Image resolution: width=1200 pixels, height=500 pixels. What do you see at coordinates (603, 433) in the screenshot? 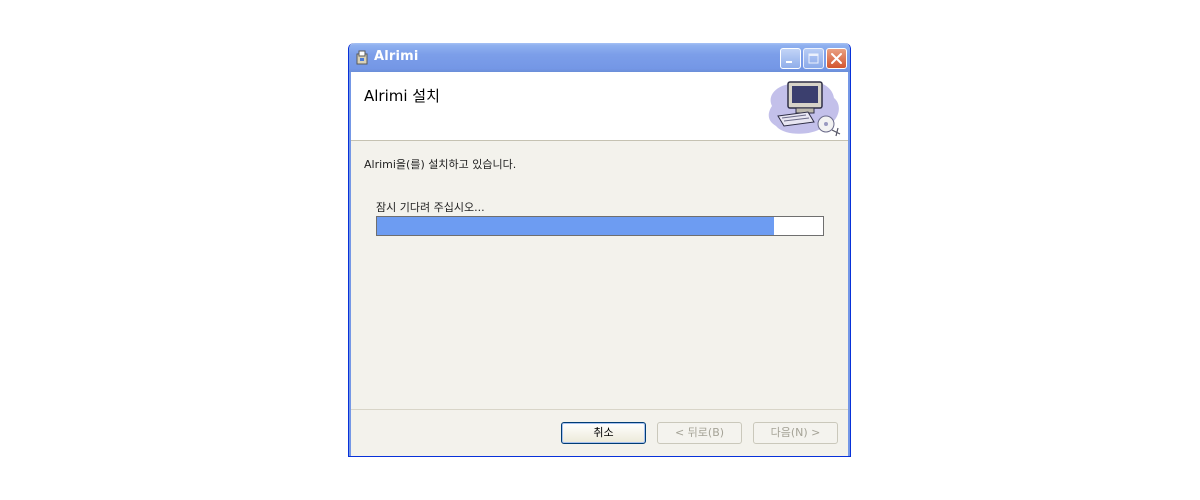
I see `cancel-button: 취소` at bounding box center [603, 433].